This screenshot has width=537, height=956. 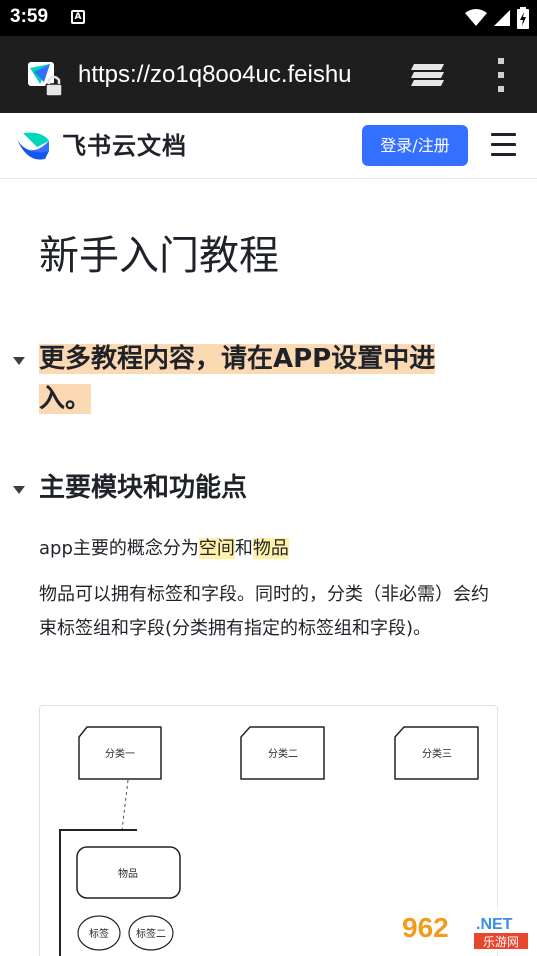 What do you see at coordinates (268, 18) in the screenshot?
I see `status-bar: 3:59 A` at bounding box center [268, 18].